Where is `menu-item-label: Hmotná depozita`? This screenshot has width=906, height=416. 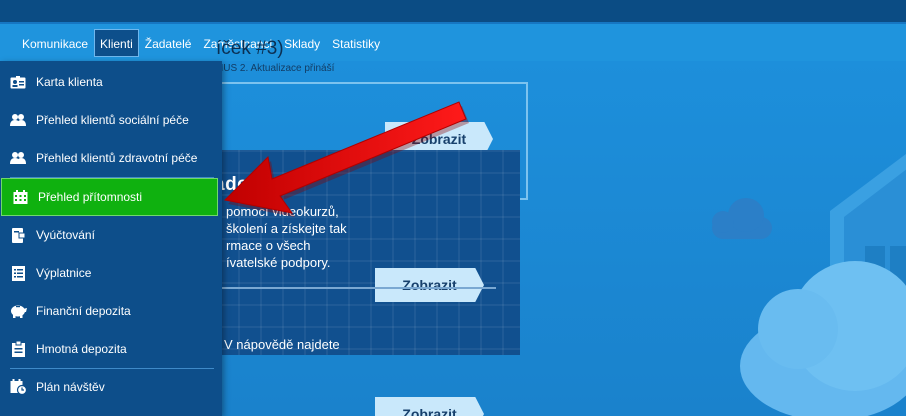 menu-item-label: Hmotná depozita is located at coordinates (81, 349).